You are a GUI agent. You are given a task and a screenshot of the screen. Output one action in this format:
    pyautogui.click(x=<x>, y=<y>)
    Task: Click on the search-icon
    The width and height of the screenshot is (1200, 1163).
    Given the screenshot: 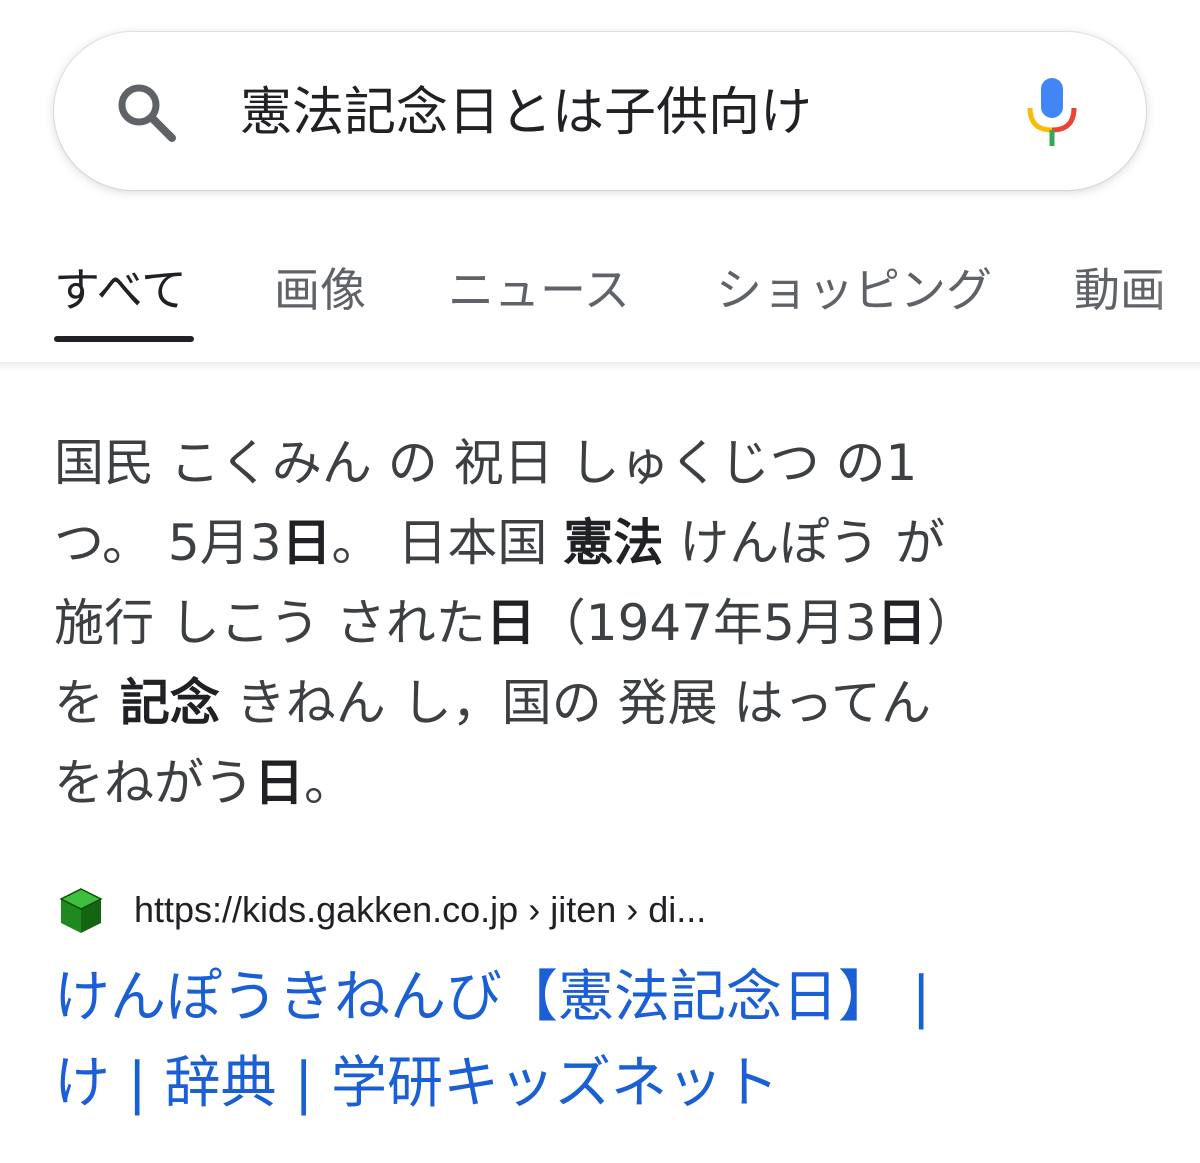 What is the action you would take?
    pyautogui.click(x=147, y=113)
    